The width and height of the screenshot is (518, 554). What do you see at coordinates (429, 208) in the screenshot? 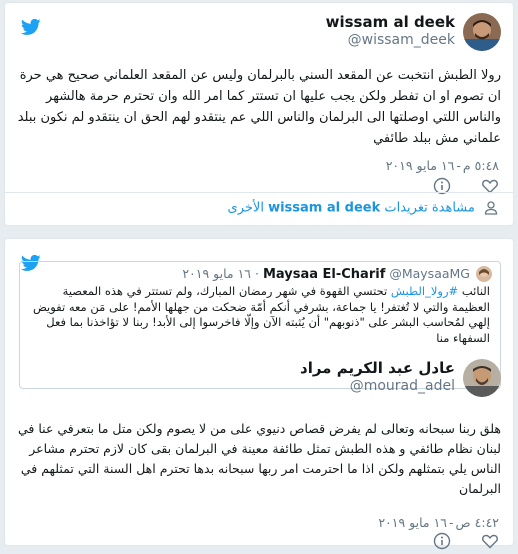
I see `view-more-prefix: مشاهدة تغريدات` at bounding box center [429, 208].